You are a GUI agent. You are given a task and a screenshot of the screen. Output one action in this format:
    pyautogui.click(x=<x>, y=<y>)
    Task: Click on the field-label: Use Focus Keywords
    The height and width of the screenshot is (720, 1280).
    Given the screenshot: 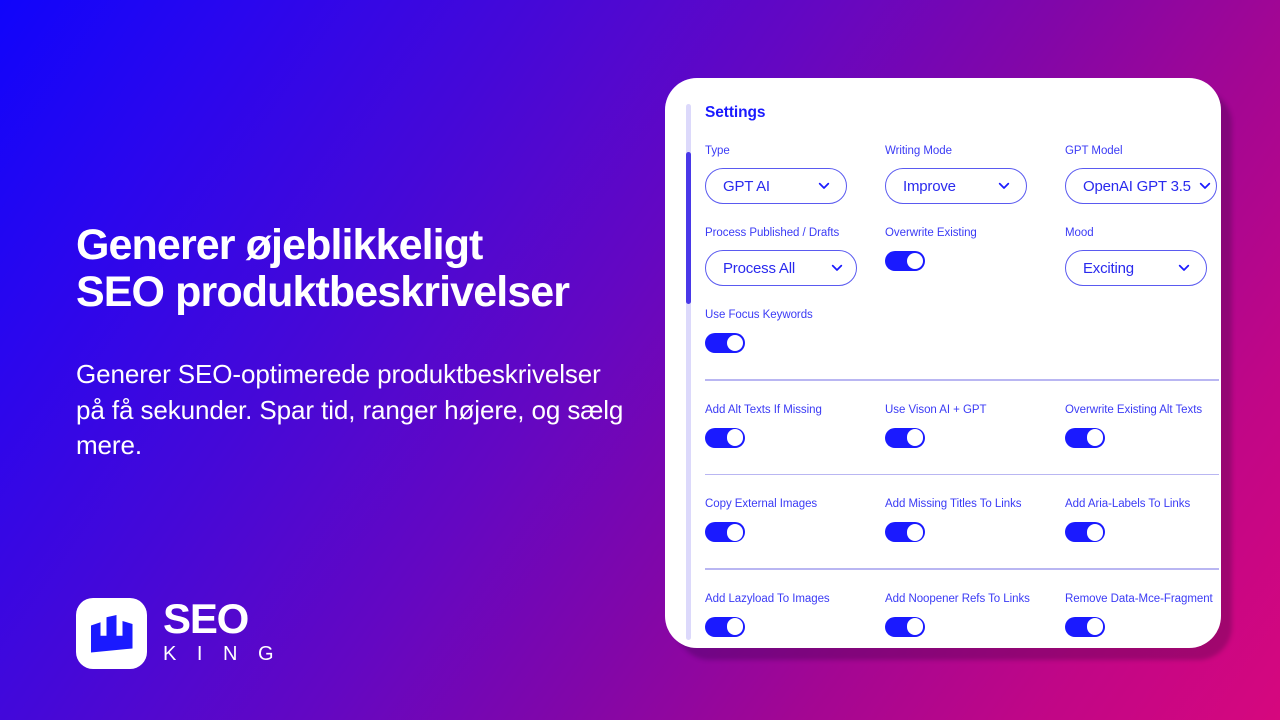 What is the action you would take?
    pyautogui.click(x=759, y=315)
    